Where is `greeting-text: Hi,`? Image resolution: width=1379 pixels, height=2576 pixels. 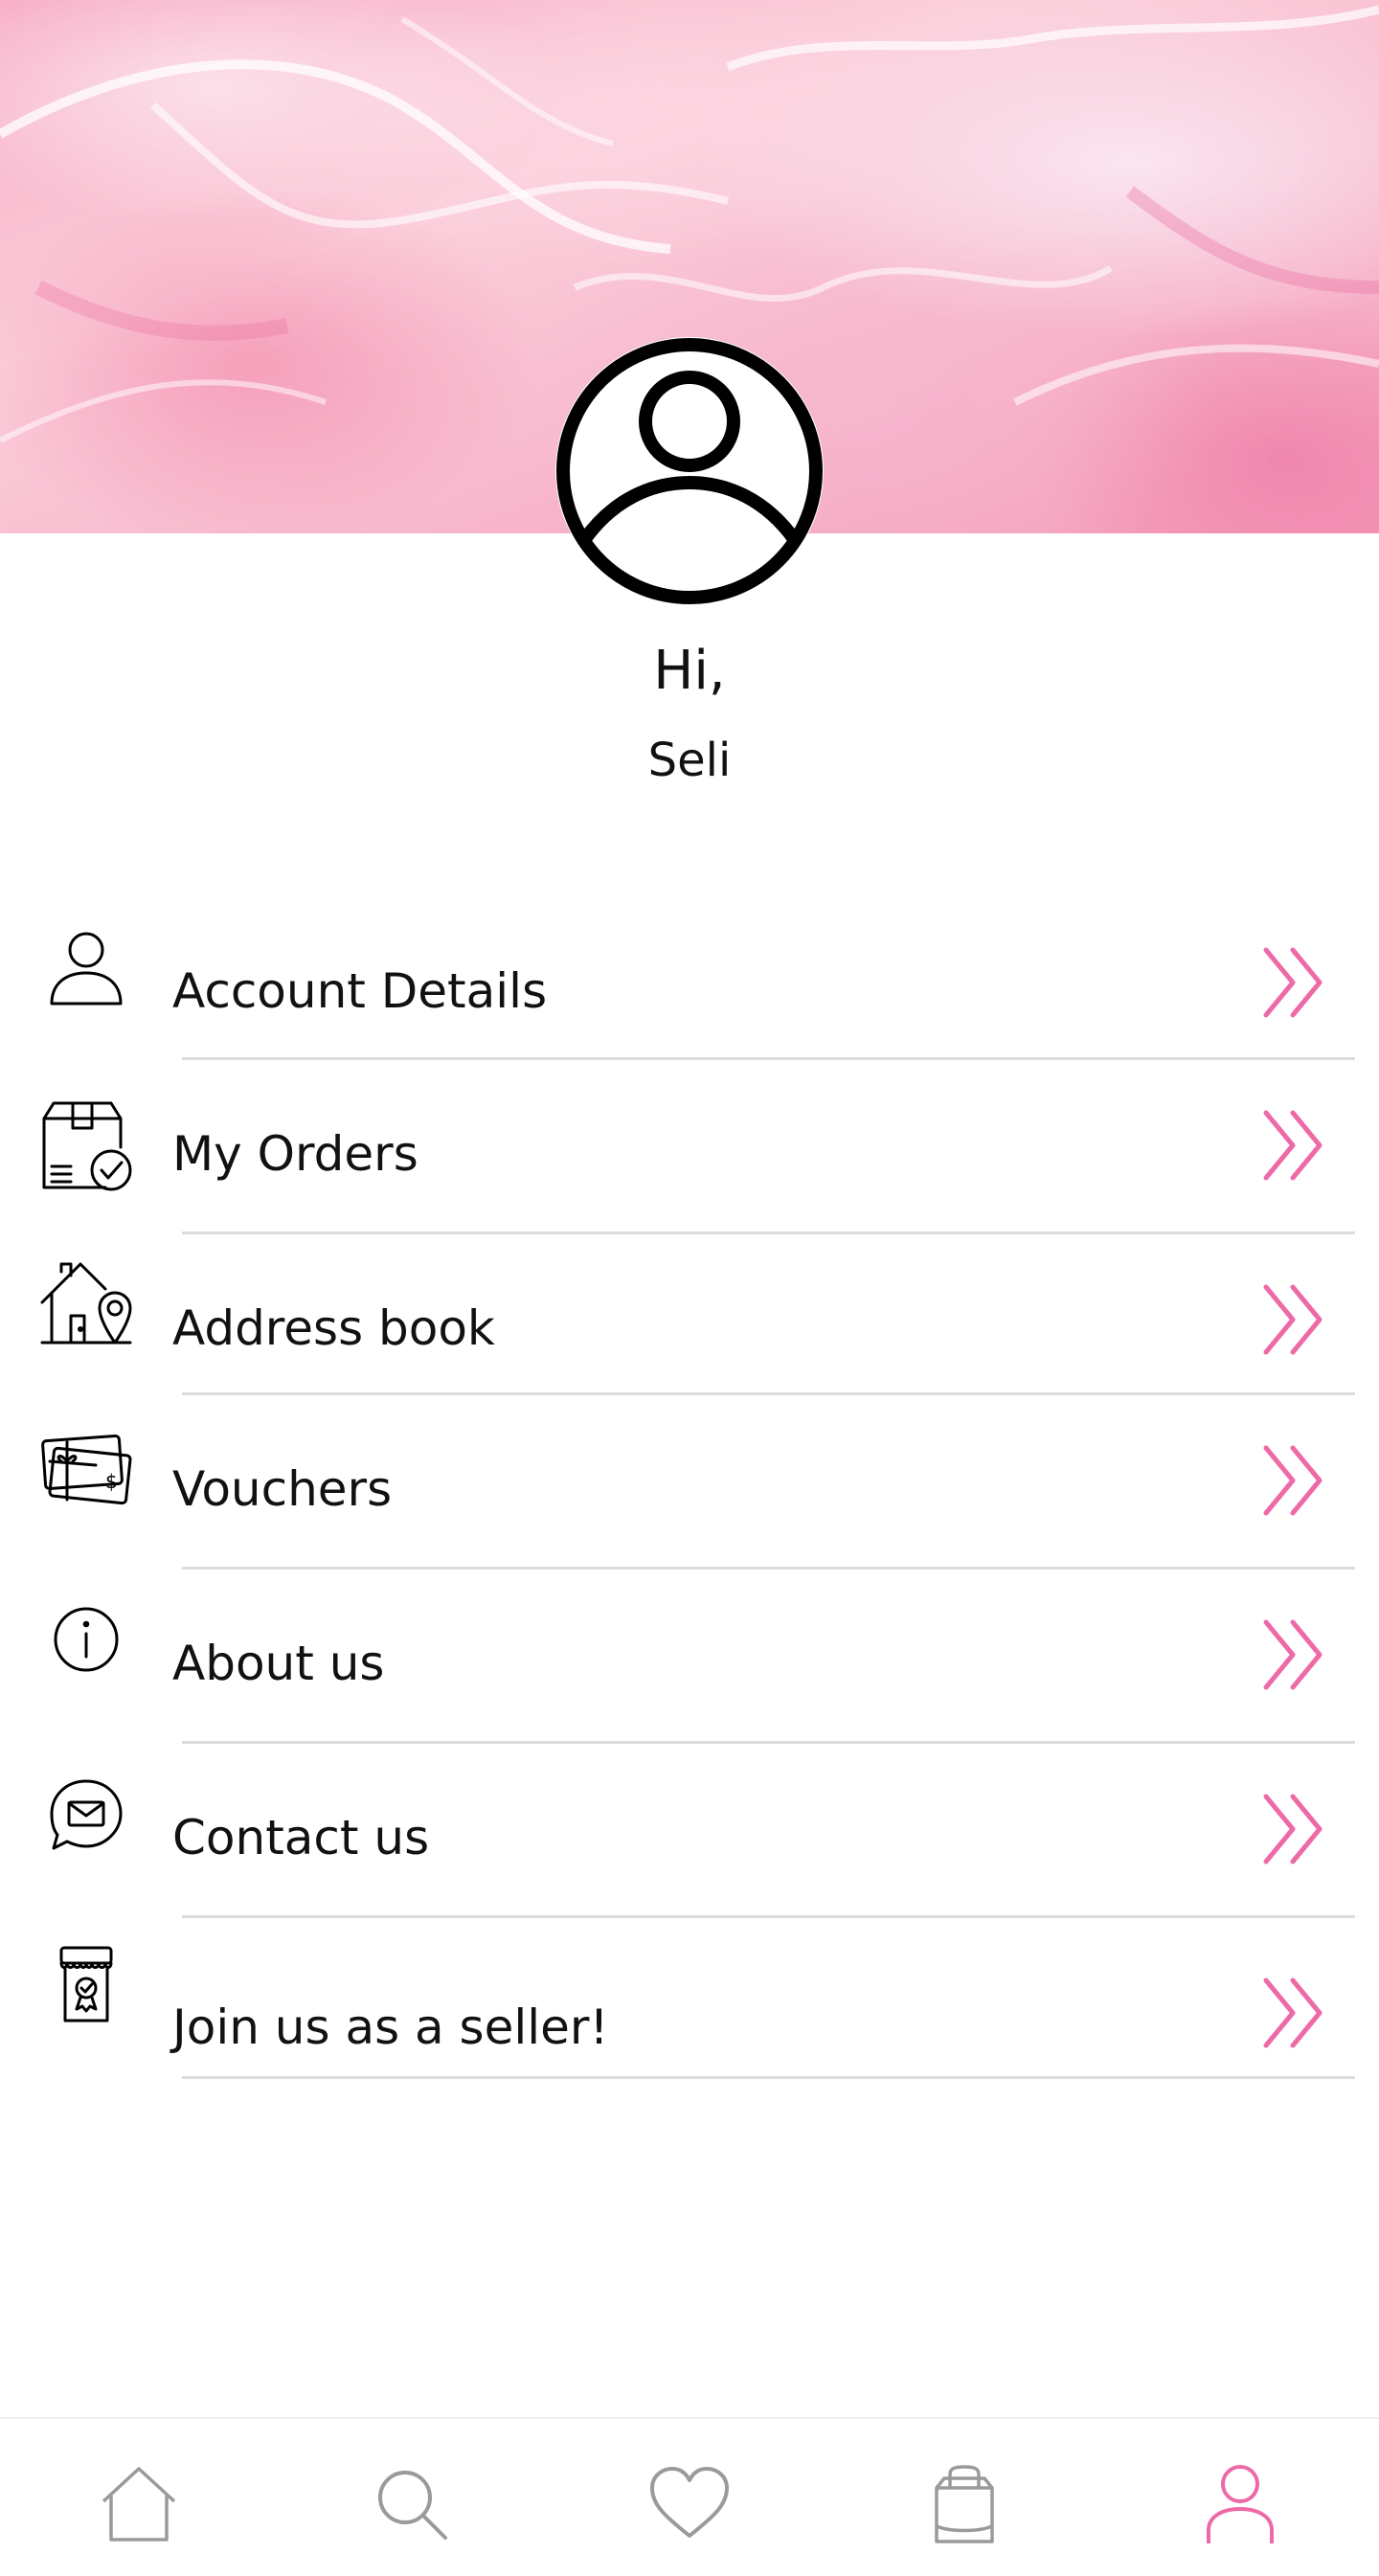 greeting-text: Hi, is located at coordinates (689, 671).